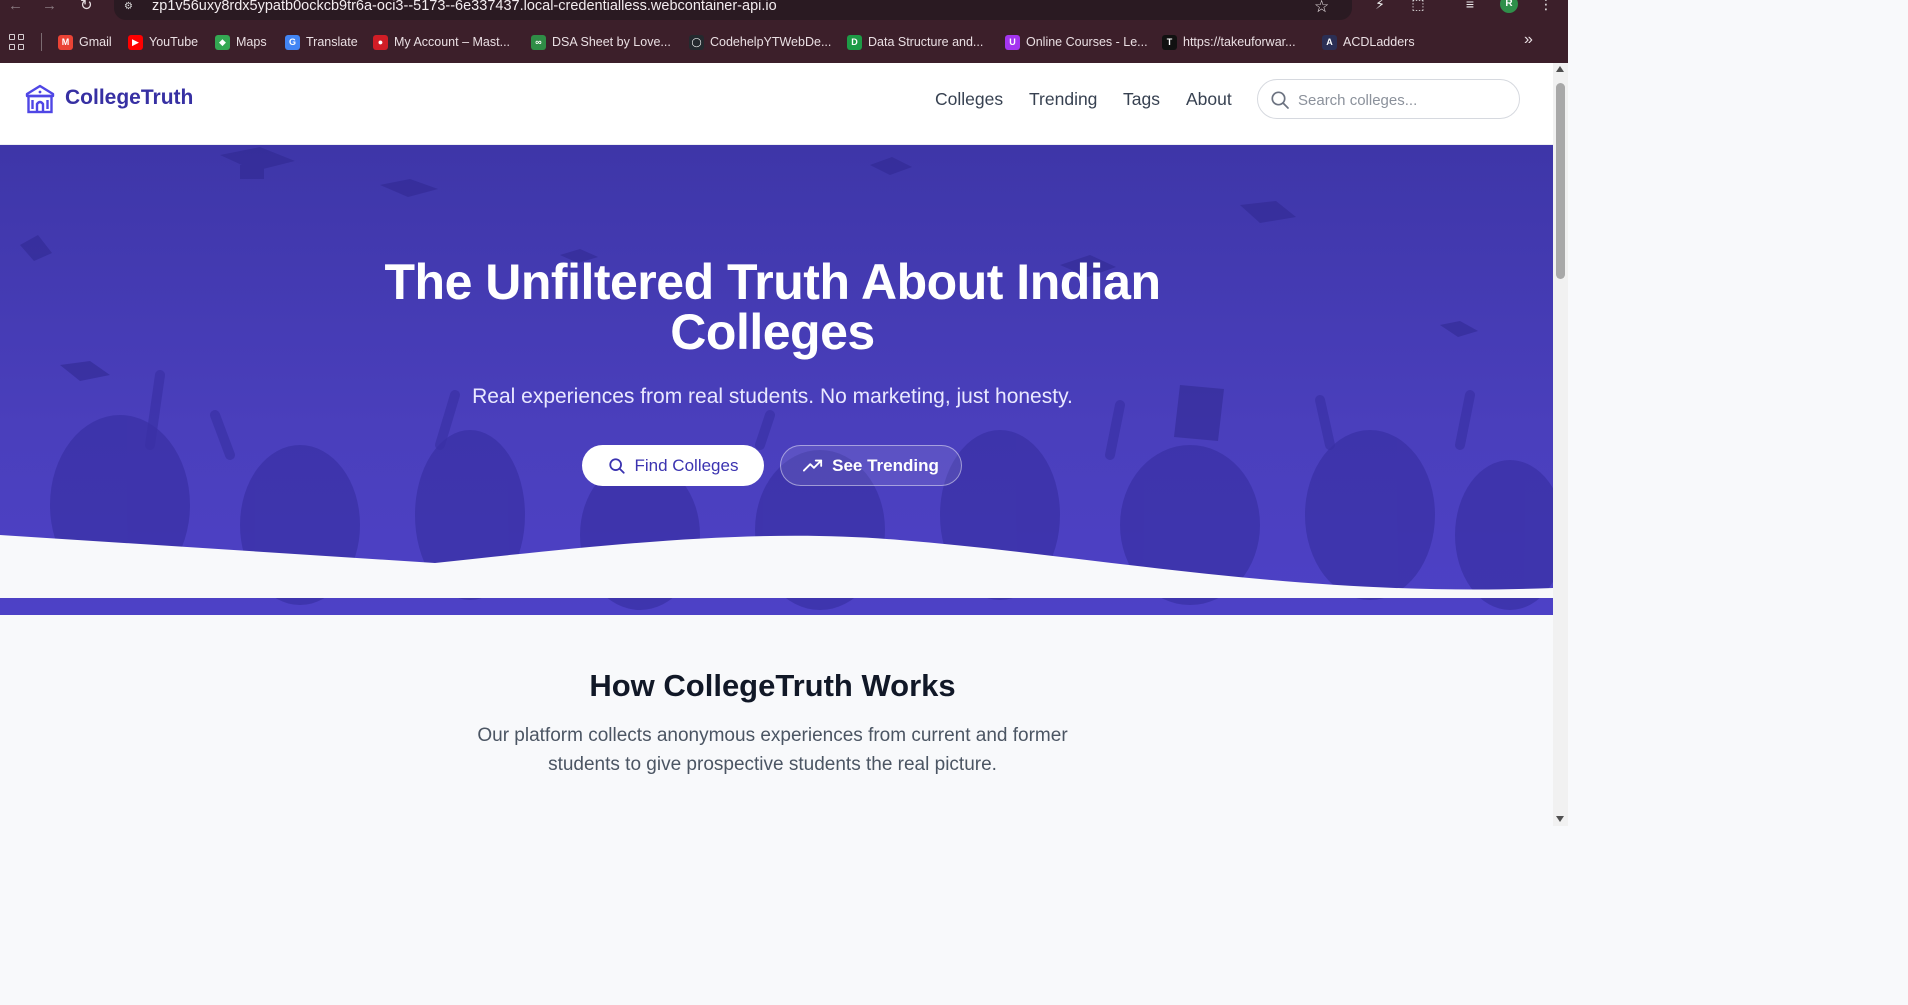 Image resolution: width=1908 pixels, height=1005 pixels. Describe the element at coordinates (65, 42) in the screenshot. I see `gmail-icon: M` at that location.